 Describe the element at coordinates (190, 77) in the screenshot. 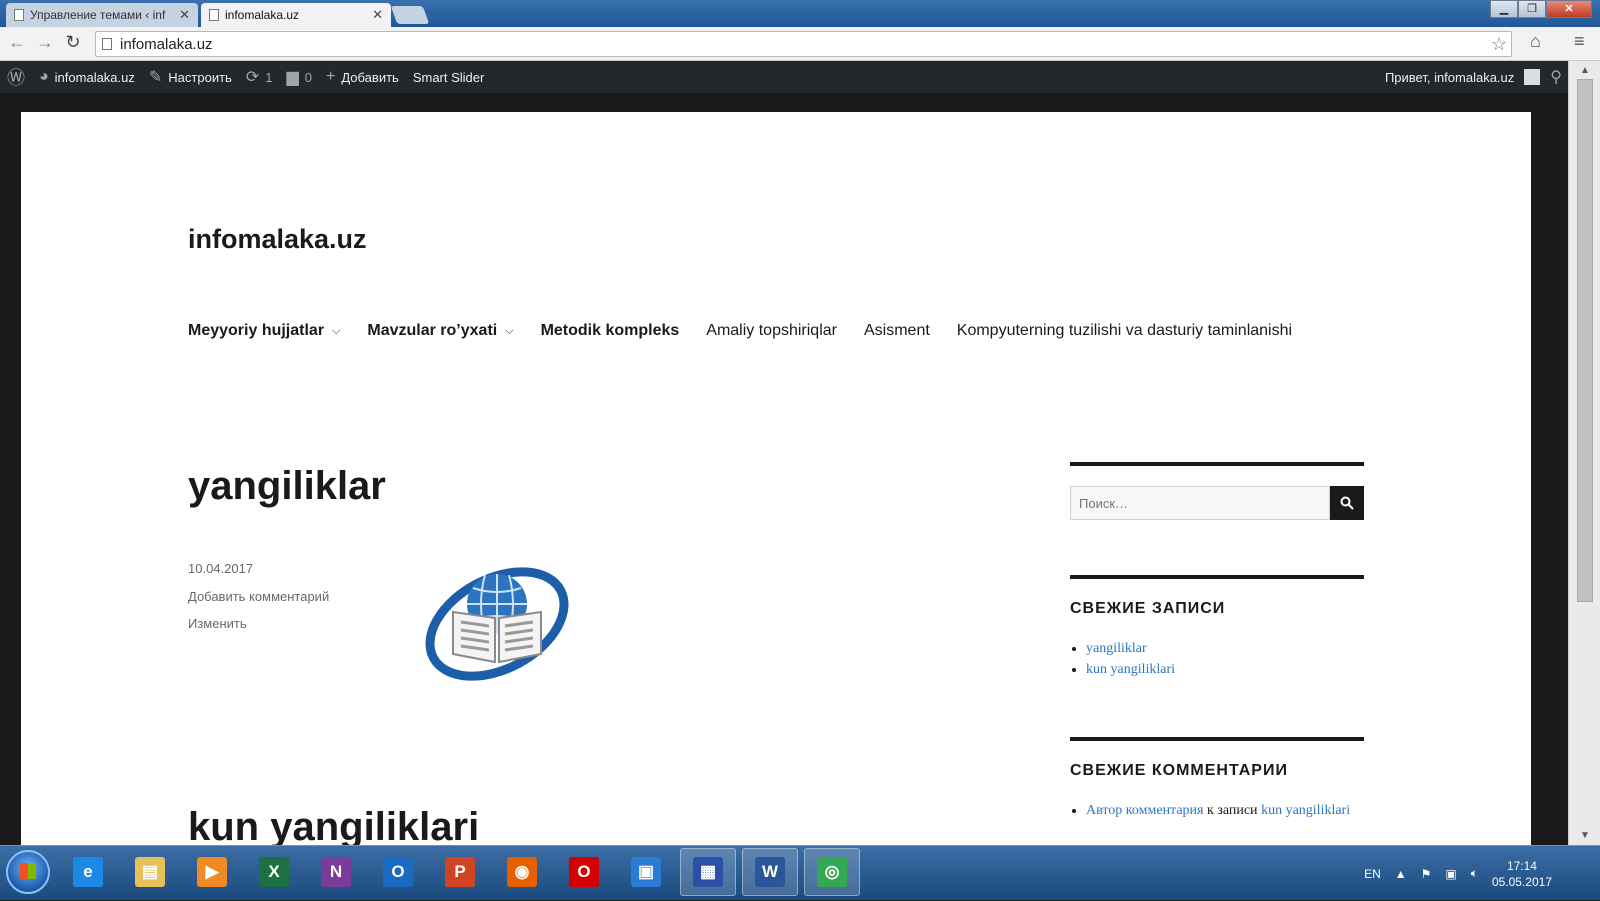

I see `customize-button: ✎ Настроить` at that location.